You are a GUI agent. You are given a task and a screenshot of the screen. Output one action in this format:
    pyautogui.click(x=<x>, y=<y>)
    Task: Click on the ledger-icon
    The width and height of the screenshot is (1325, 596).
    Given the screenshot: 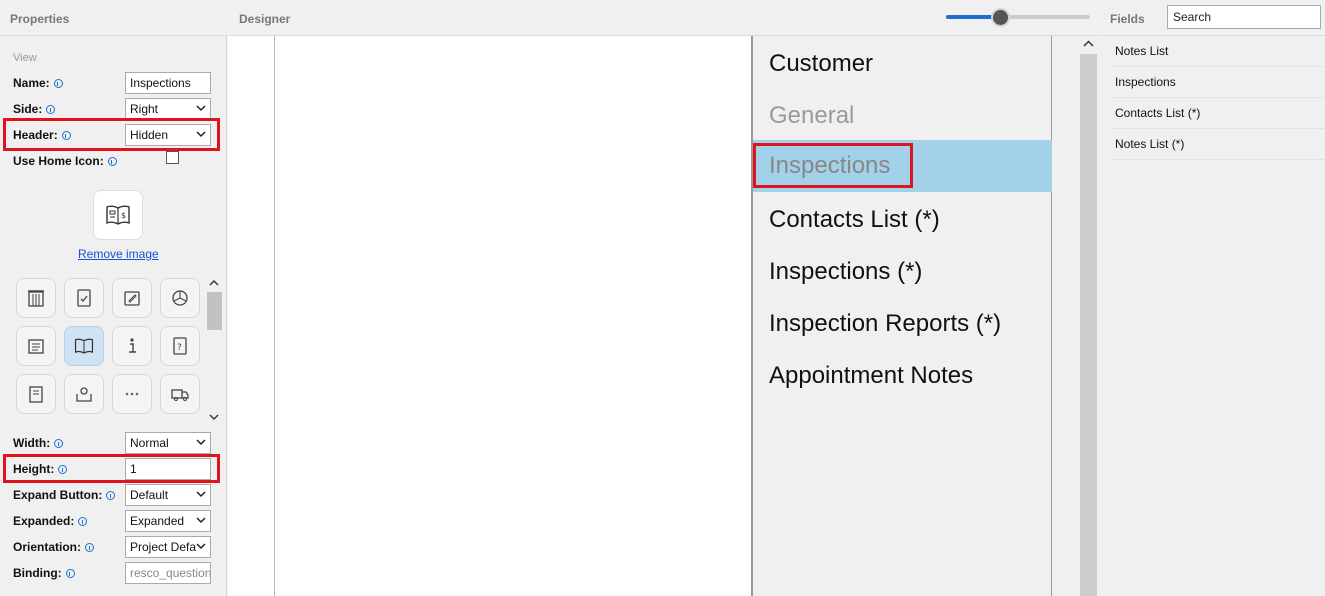 What is the action you would take?
    pyautogui.click(x=84, y=346)
    